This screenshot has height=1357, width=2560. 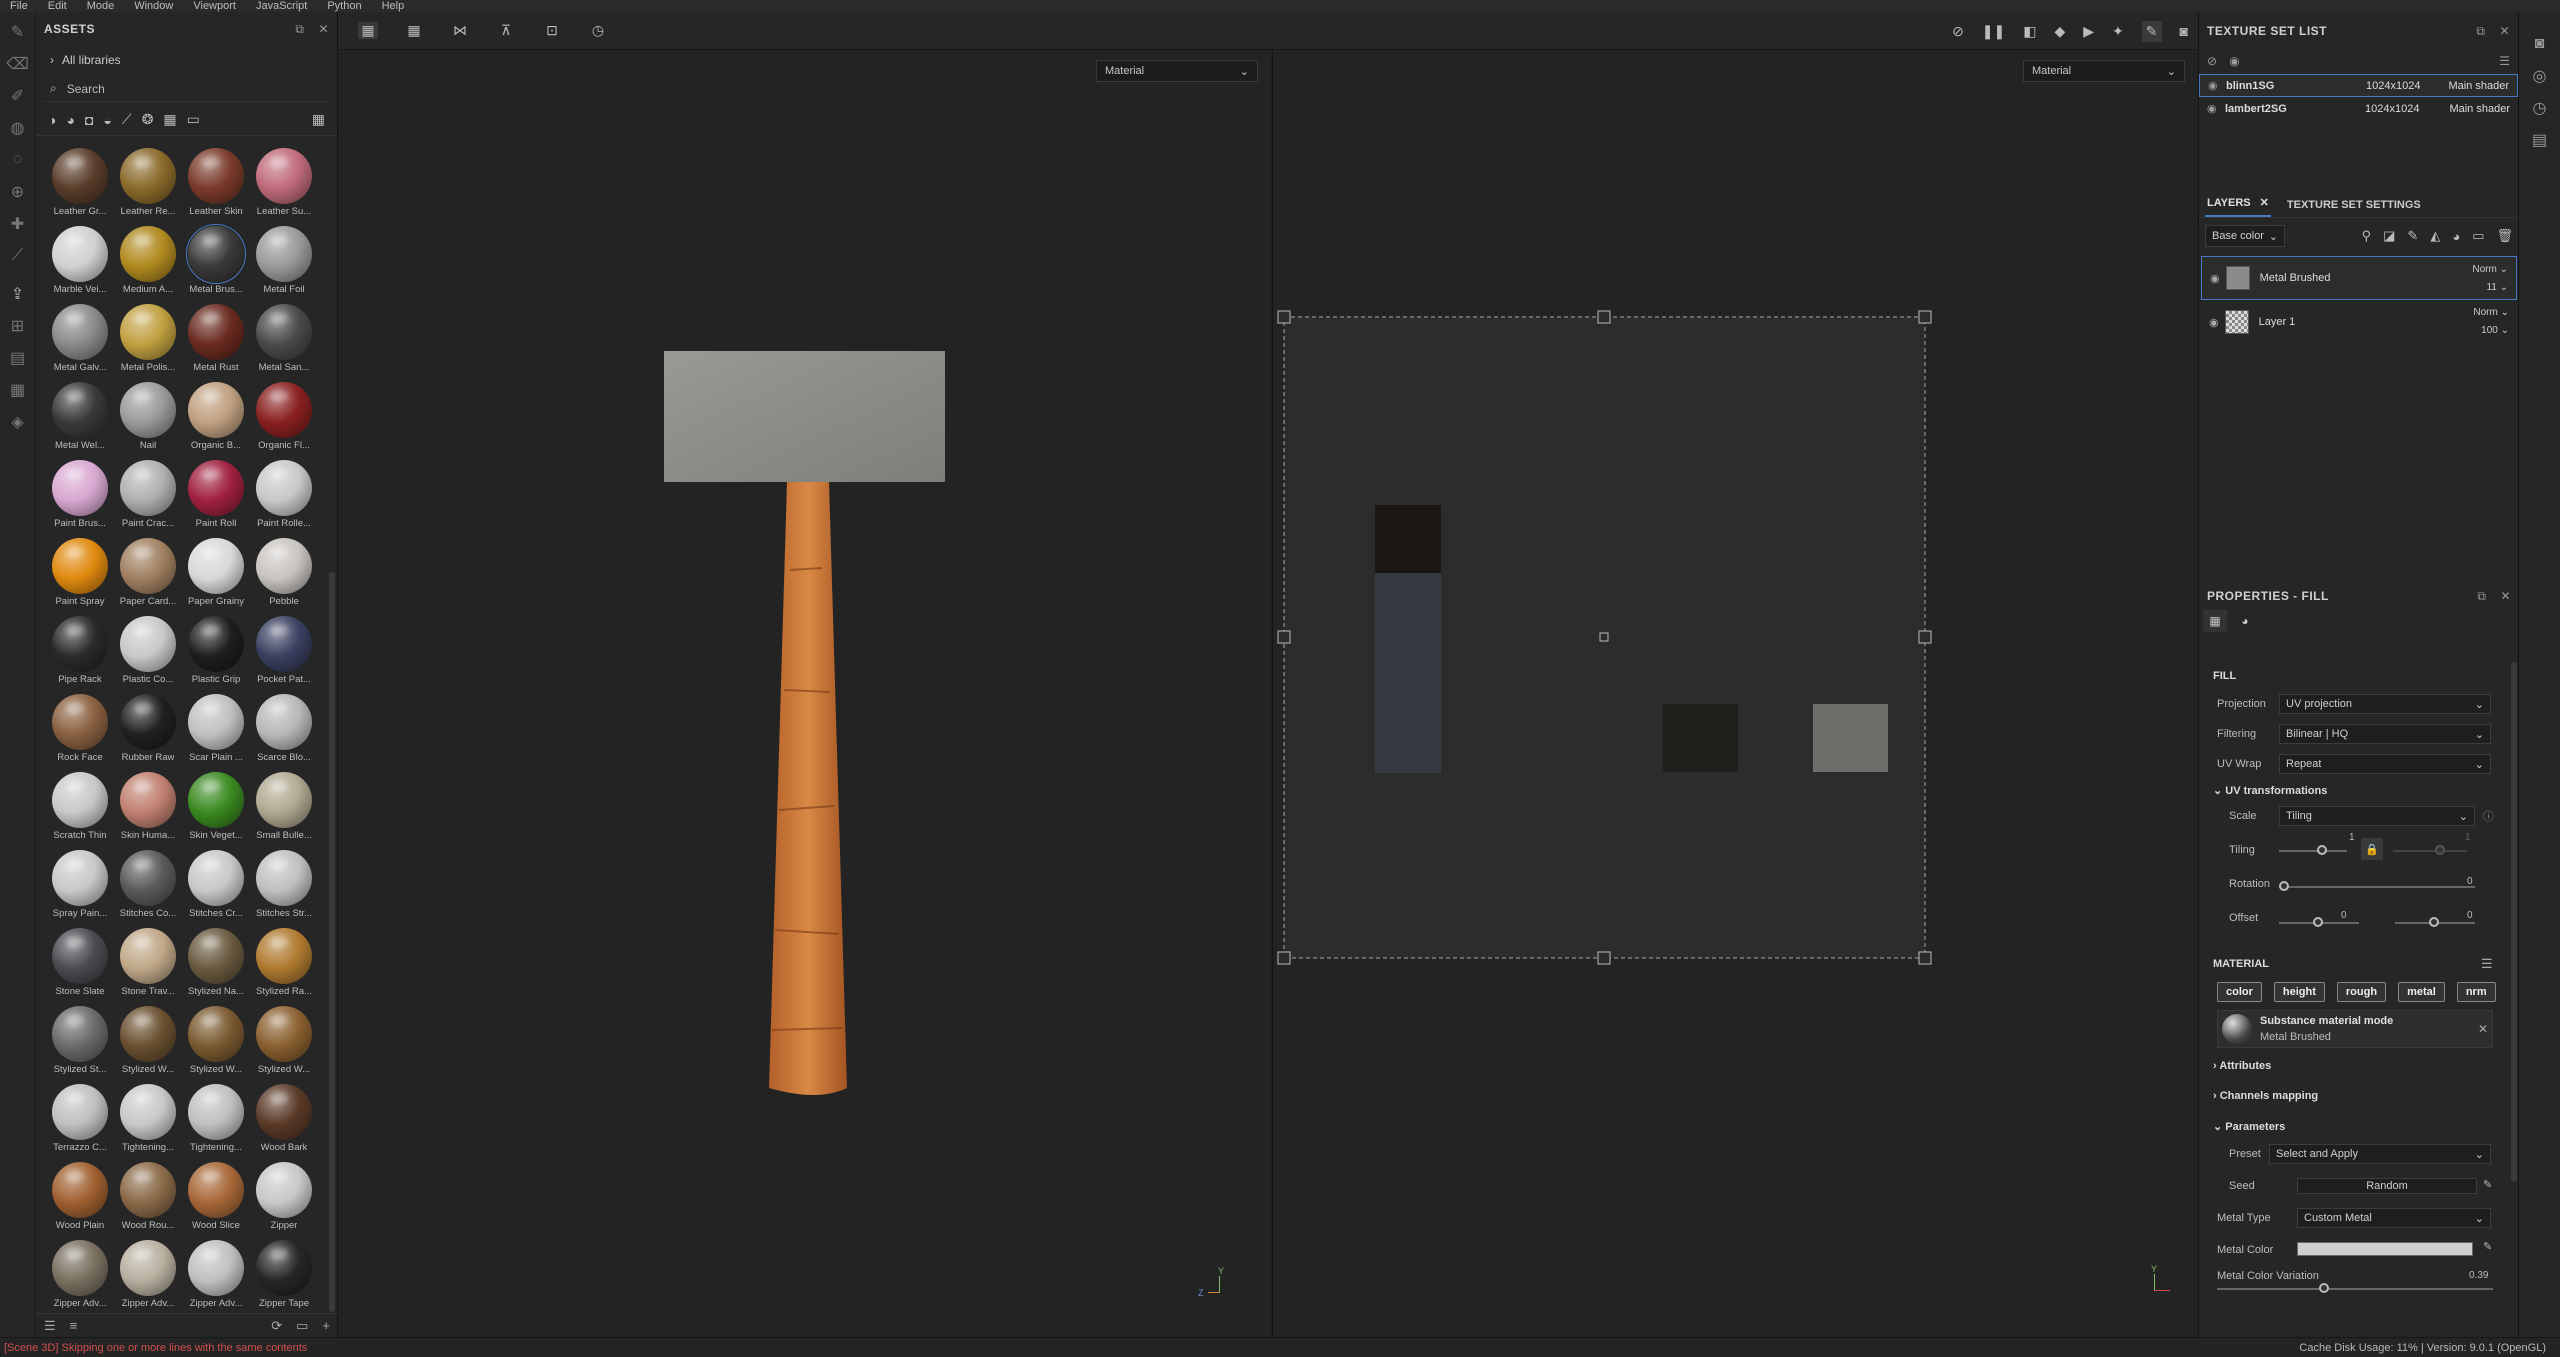 I want to click on delete-layer-icon: 🗑, so click(x=2504, y=236).